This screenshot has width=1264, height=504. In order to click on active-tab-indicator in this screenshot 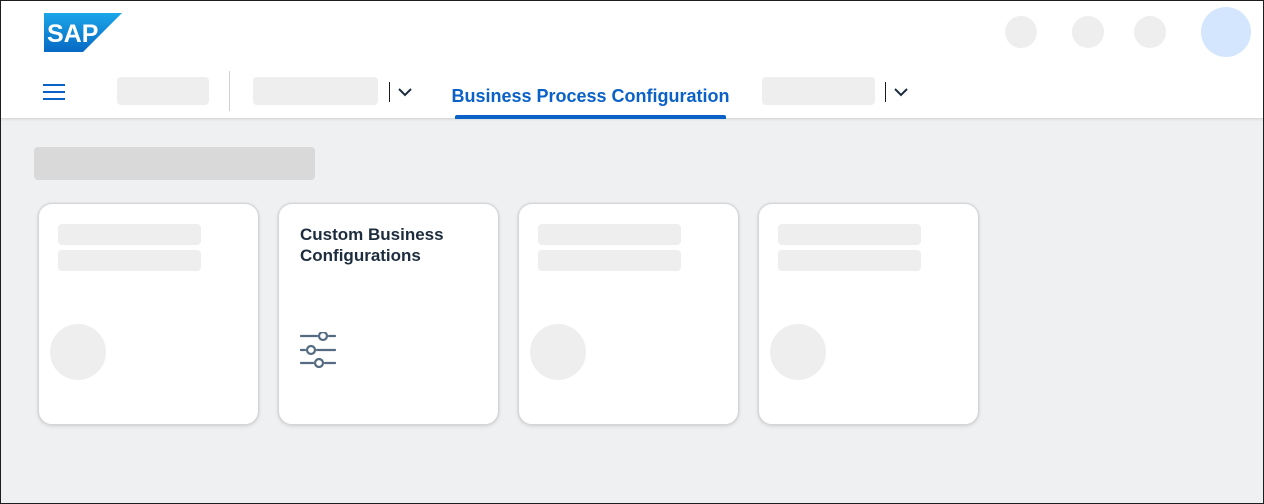, I will do `click(590, 117)`.